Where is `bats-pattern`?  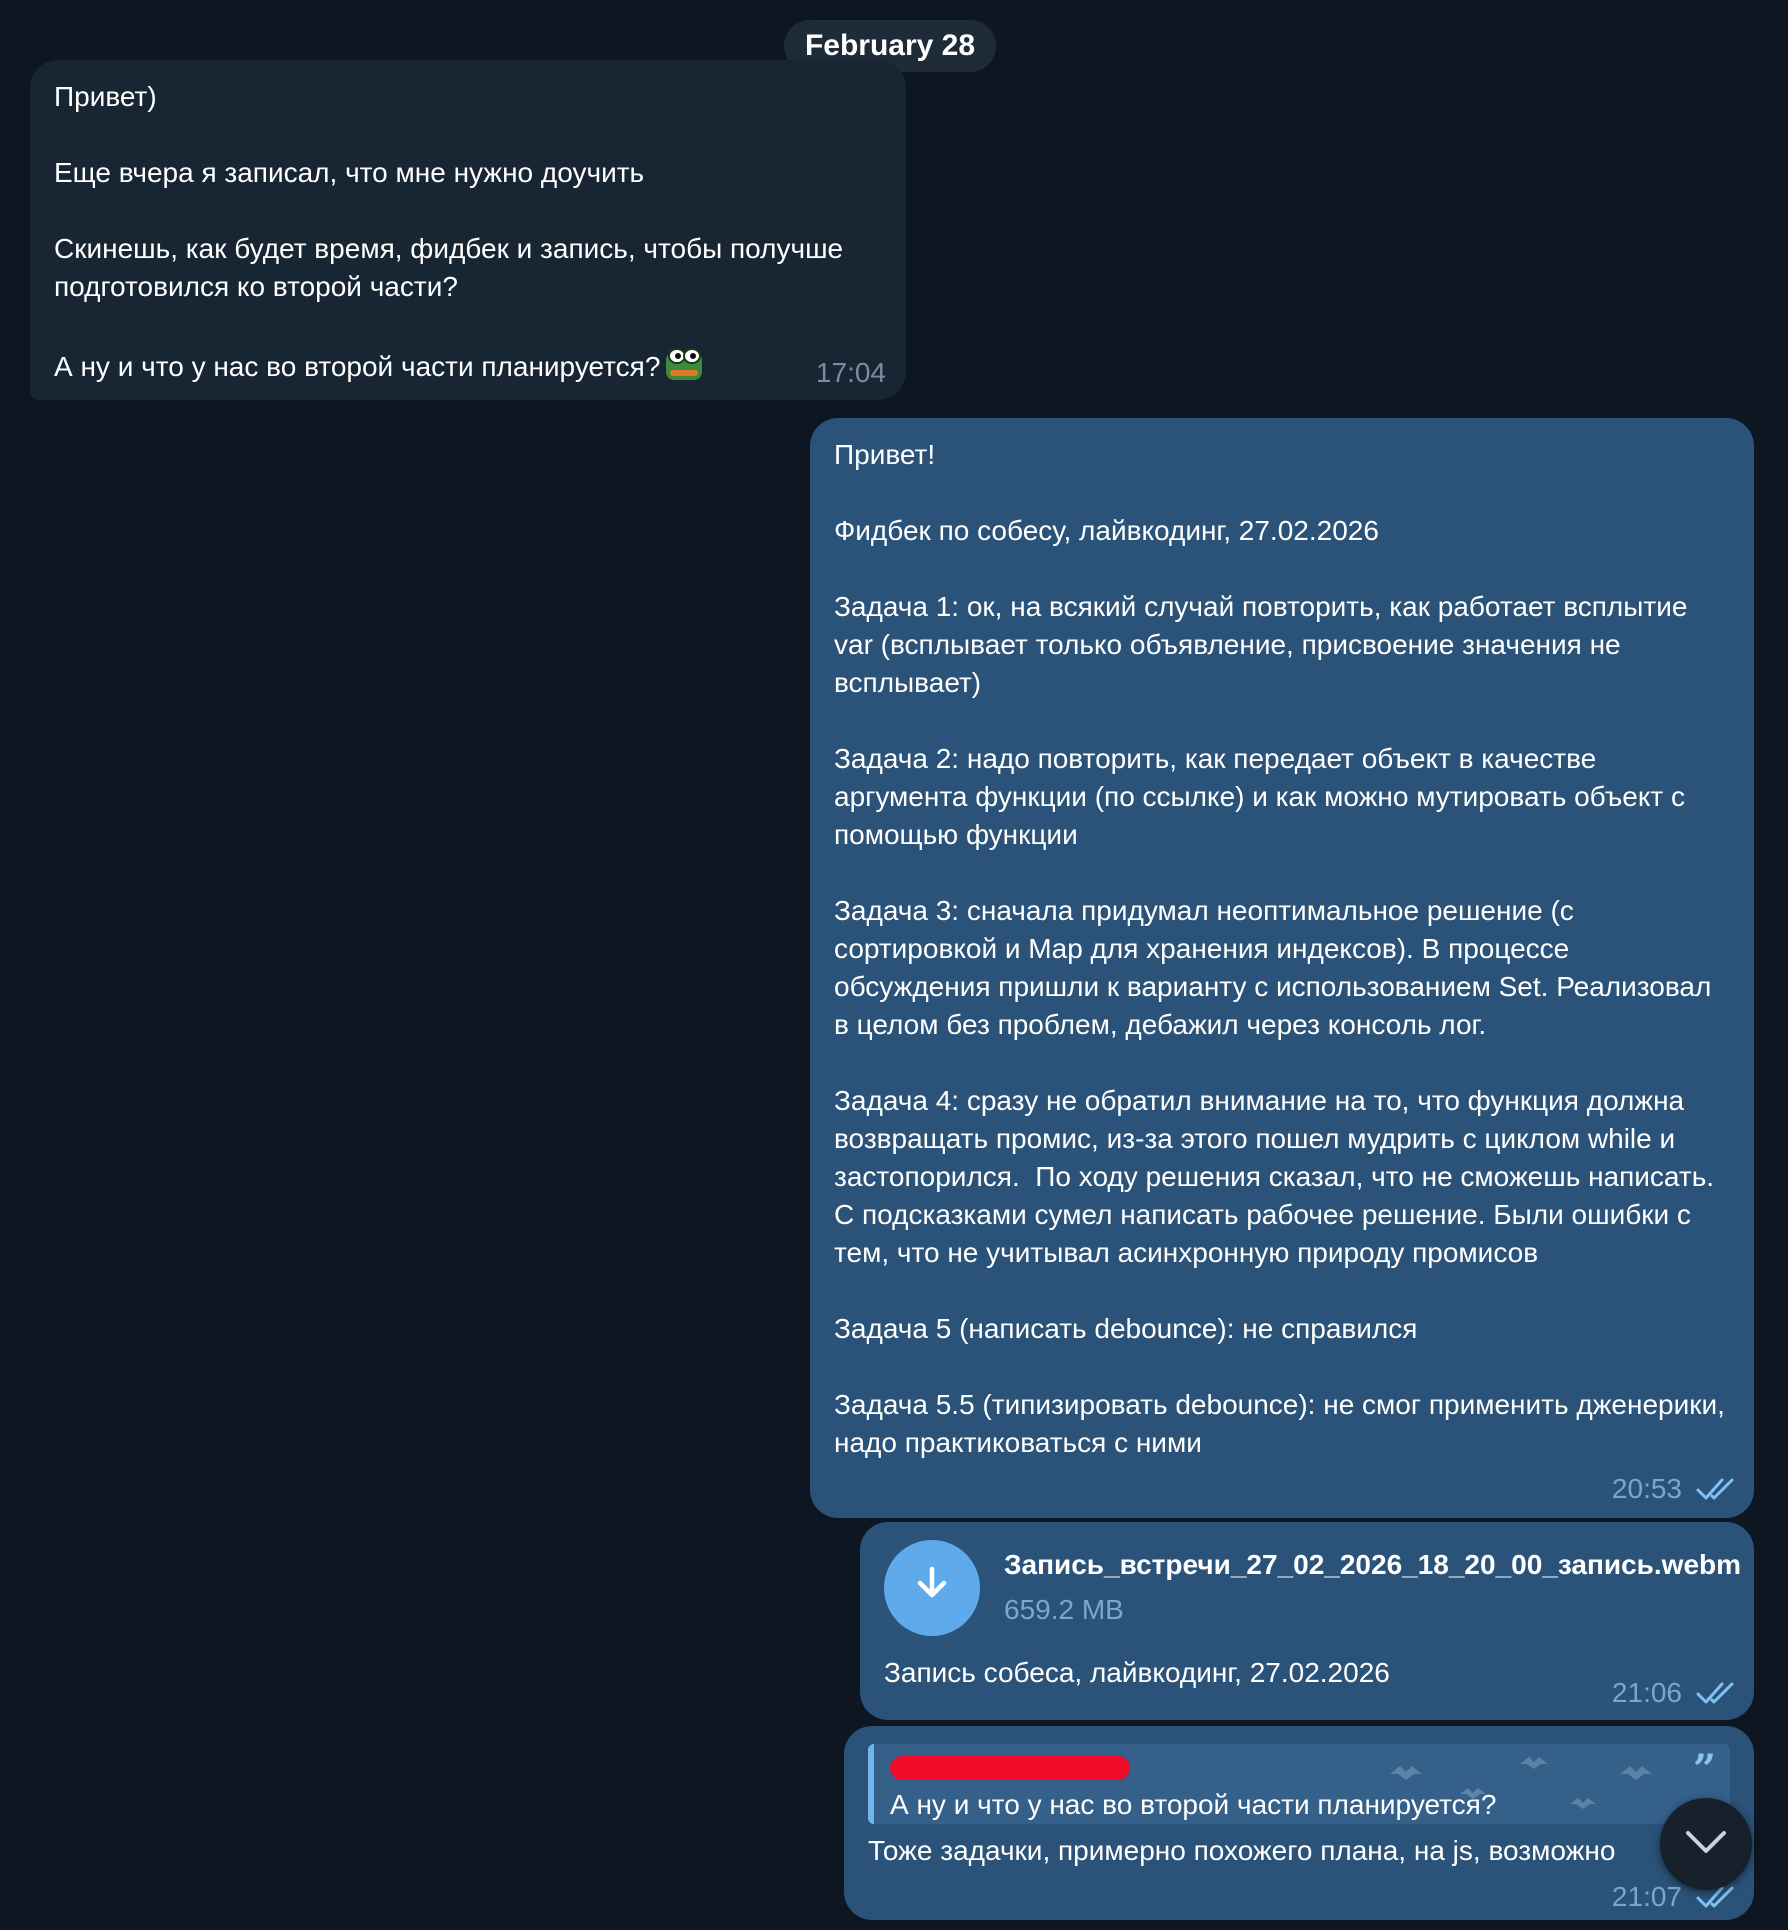
bats-pattern is located at coordinates (1520, 1784).